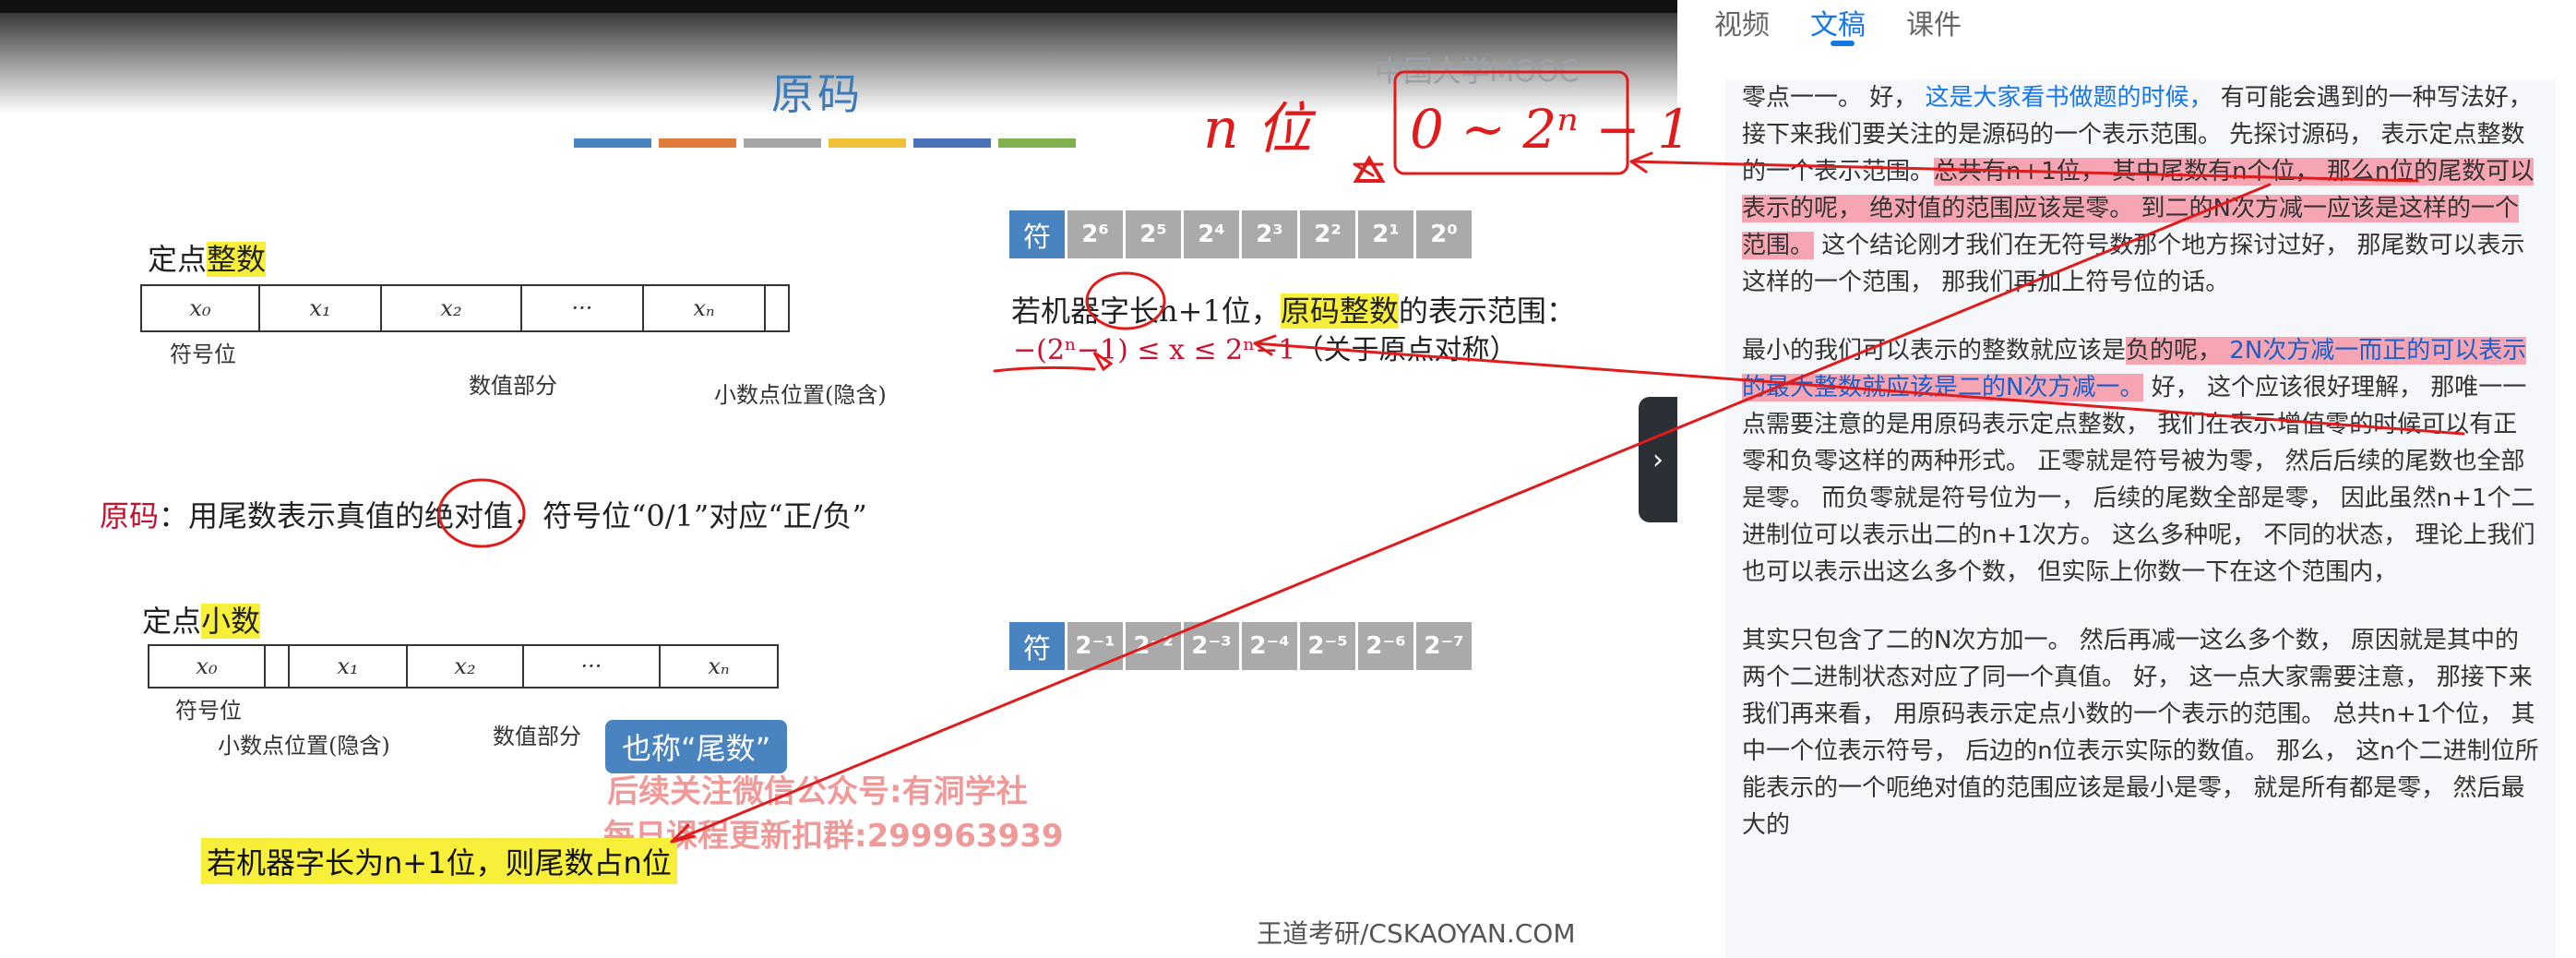 This screenshot has height=958, width=2576. Describe the element at coordinates (1095, 234) in the screenshot. I see `bit-weight-cell: 2⁶` at that location.